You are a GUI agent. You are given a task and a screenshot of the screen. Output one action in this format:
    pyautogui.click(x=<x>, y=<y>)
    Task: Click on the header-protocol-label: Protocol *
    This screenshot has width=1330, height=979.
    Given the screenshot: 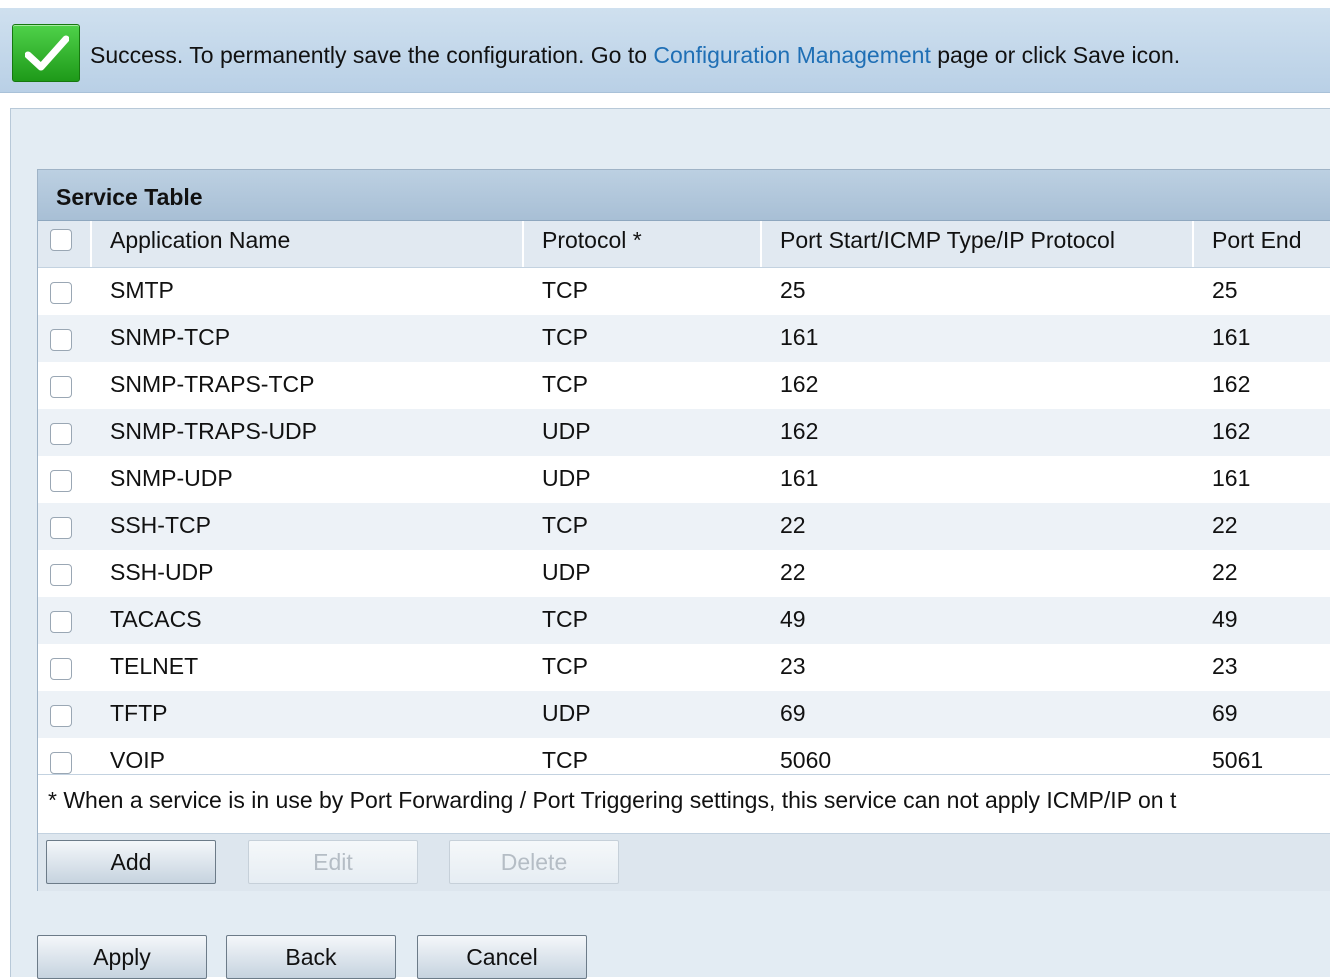 What is the action you would take?
    pyautogui.click(x=592, y=240)
    